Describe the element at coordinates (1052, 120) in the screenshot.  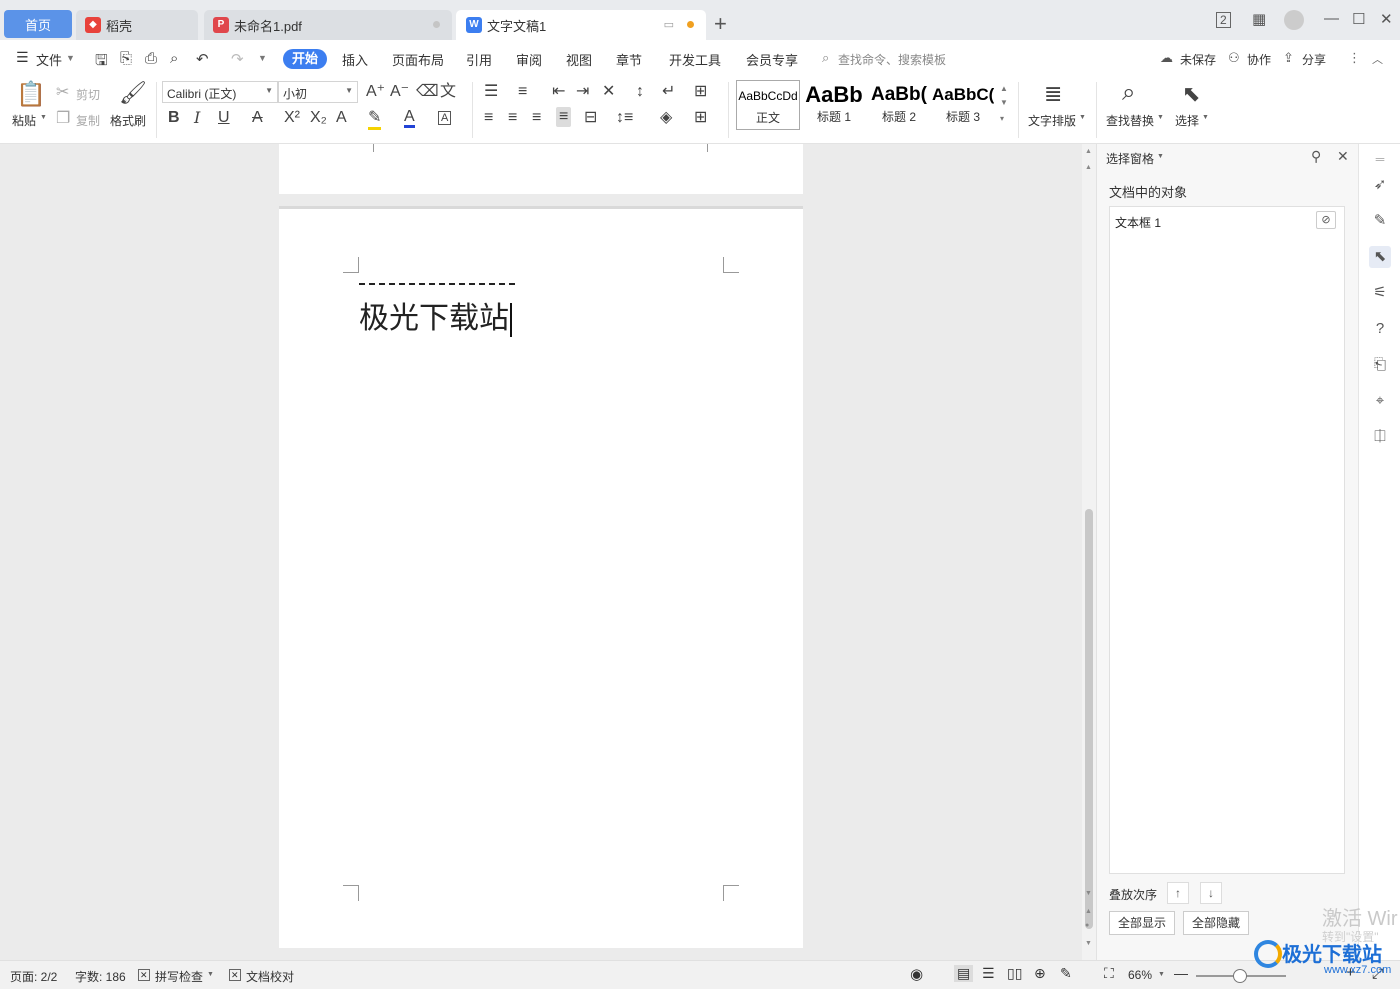
I see `text-layout-button: 文字排版` at that location.